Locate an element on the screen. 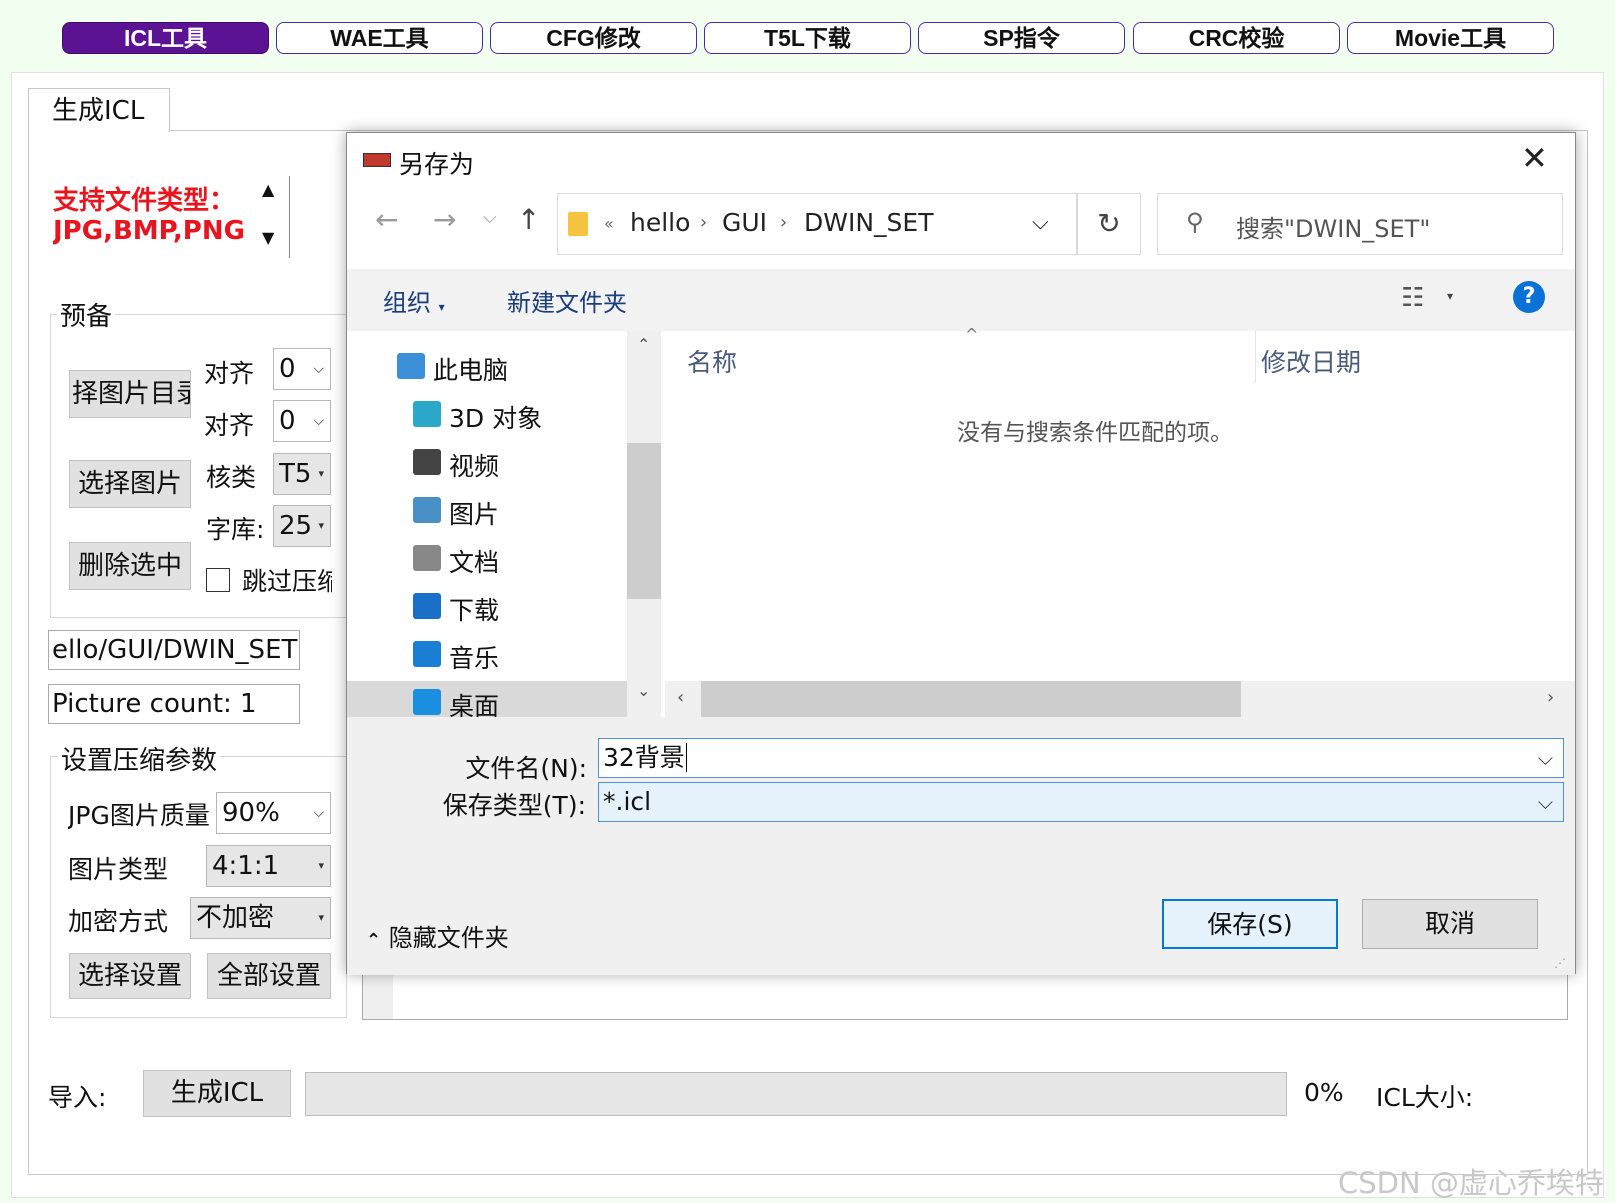 Image resolution: width=1615 pixels, height=1203 pixels. download-icon is located at coordinates (427, 606).